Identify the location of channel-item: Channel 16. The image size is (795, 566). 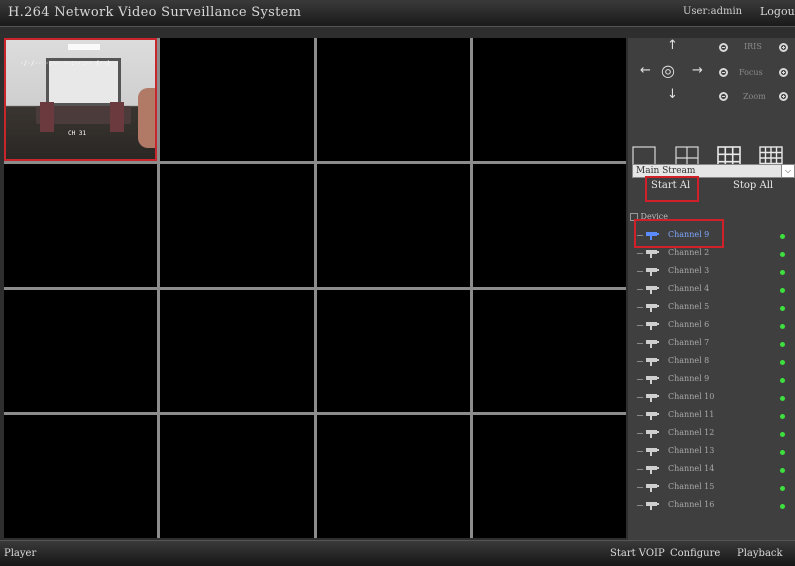
(715, 506).